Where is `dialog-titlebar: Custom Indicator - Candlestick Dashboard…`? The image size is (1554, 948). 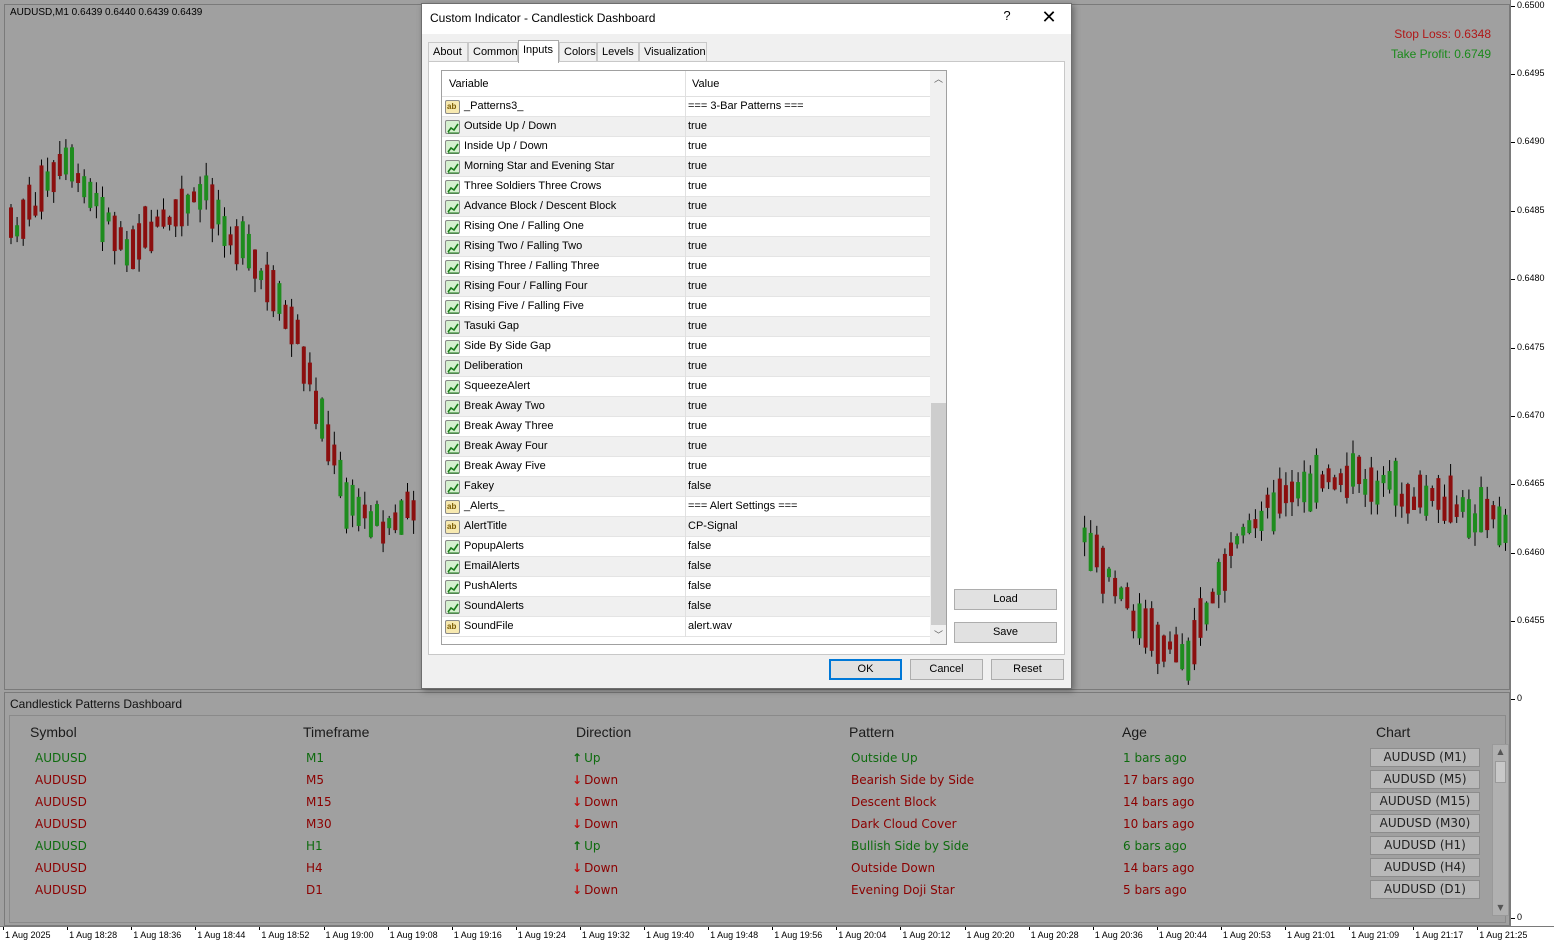 dialog-titlebar: Custom Indicator - Candlestick Dashboard… is located at coordinates (746, 19).